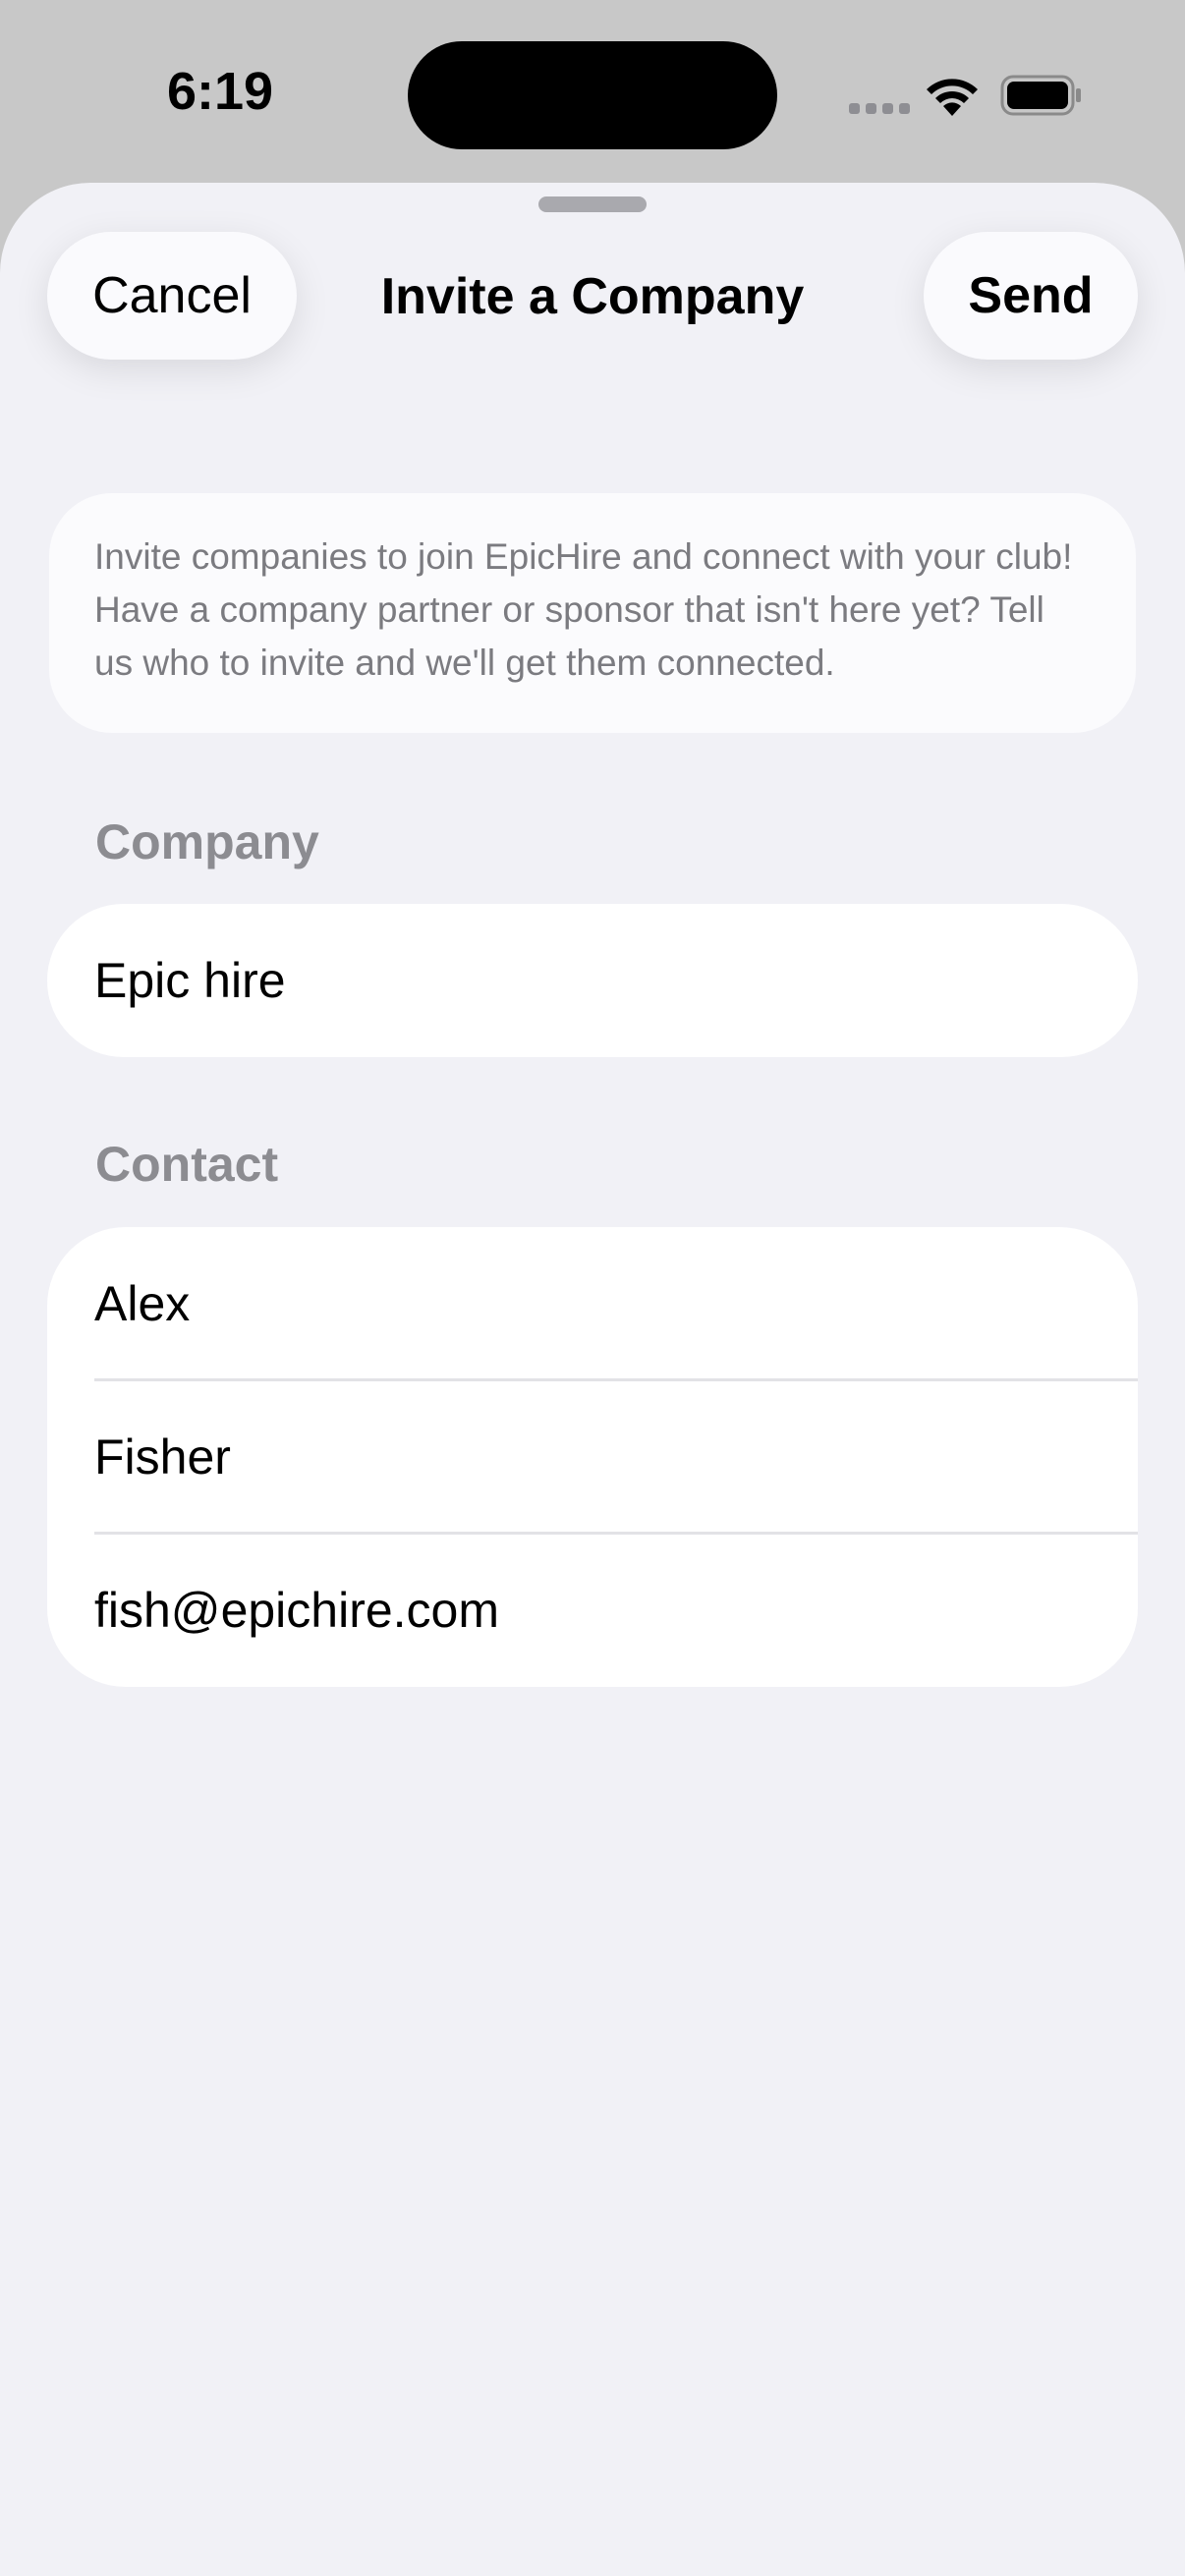  I want to click on company-name-field: Epic hire, so click(592, 980).